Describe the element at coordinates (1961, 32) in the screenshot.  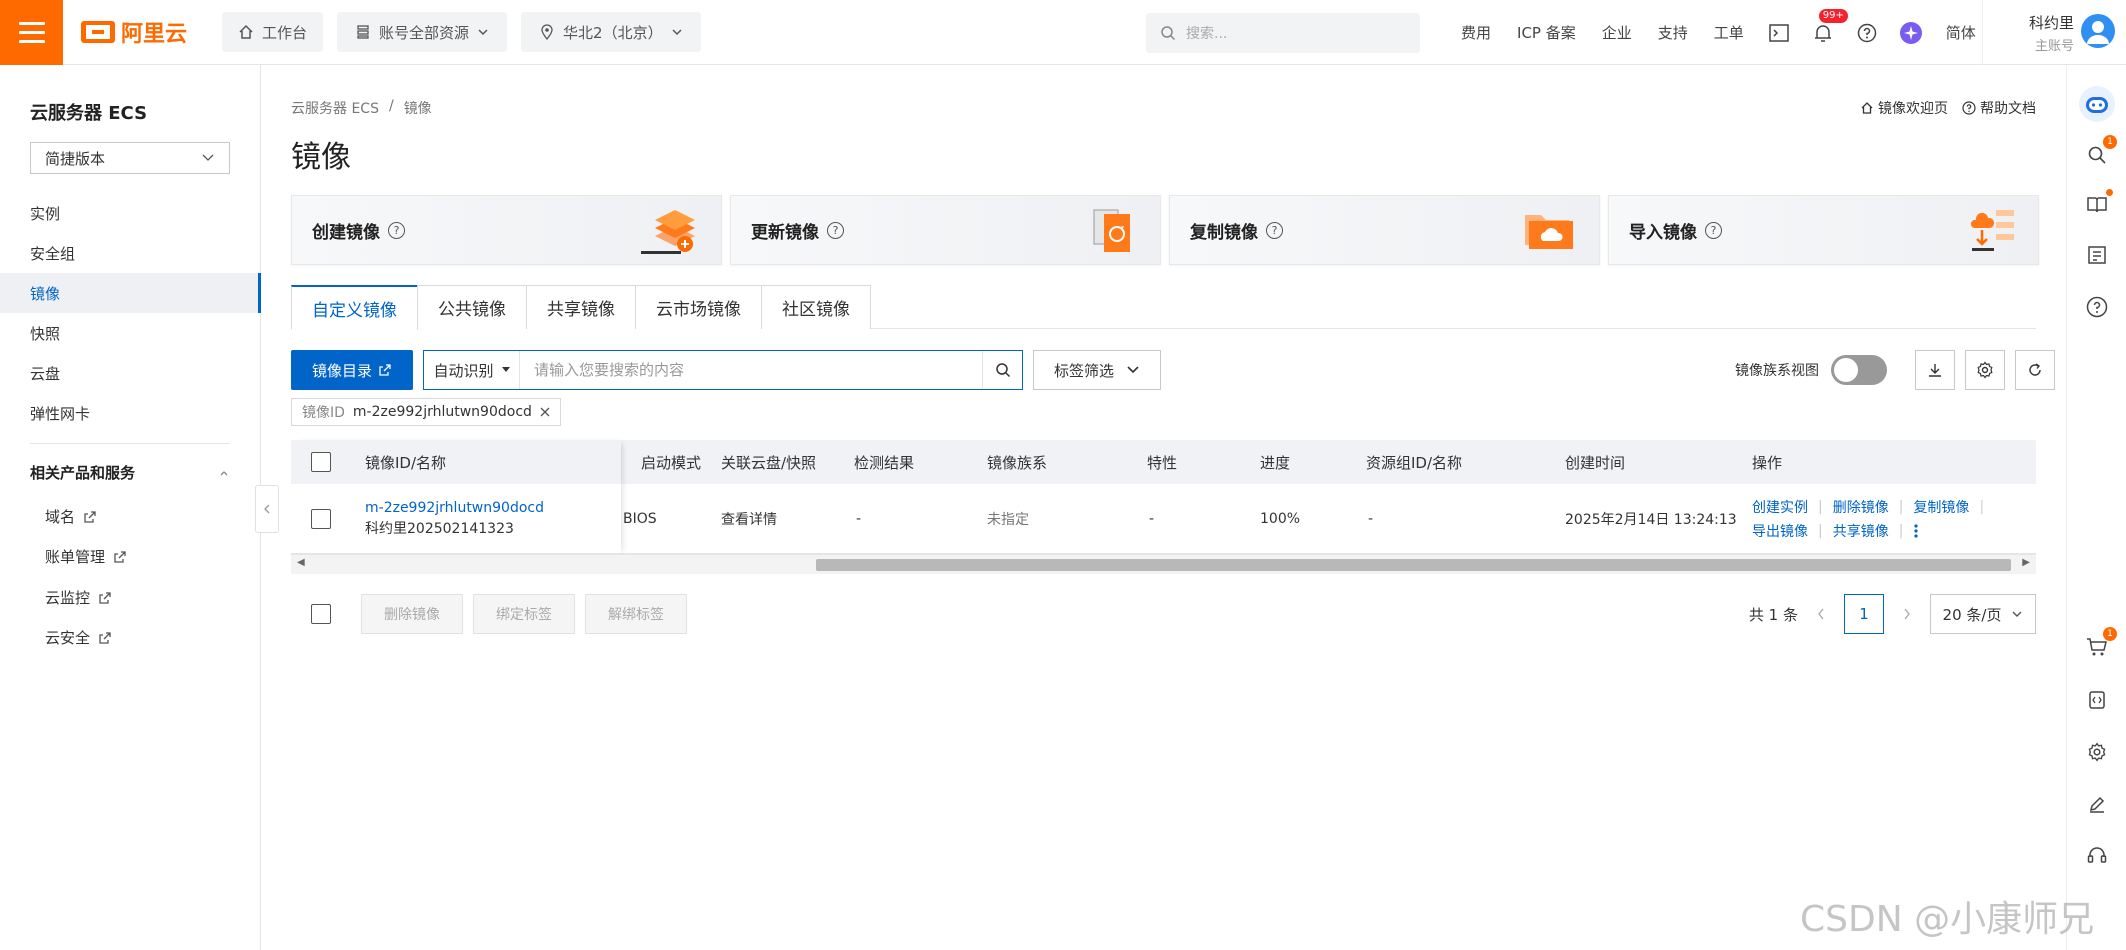
I see `language-switch: 简体` at that location.